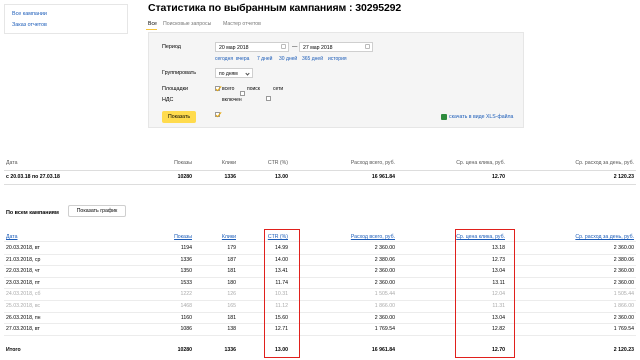 The height and width of the screenshot is (360, 640). I want to click on chevron-down-icon, so click(247, 73).